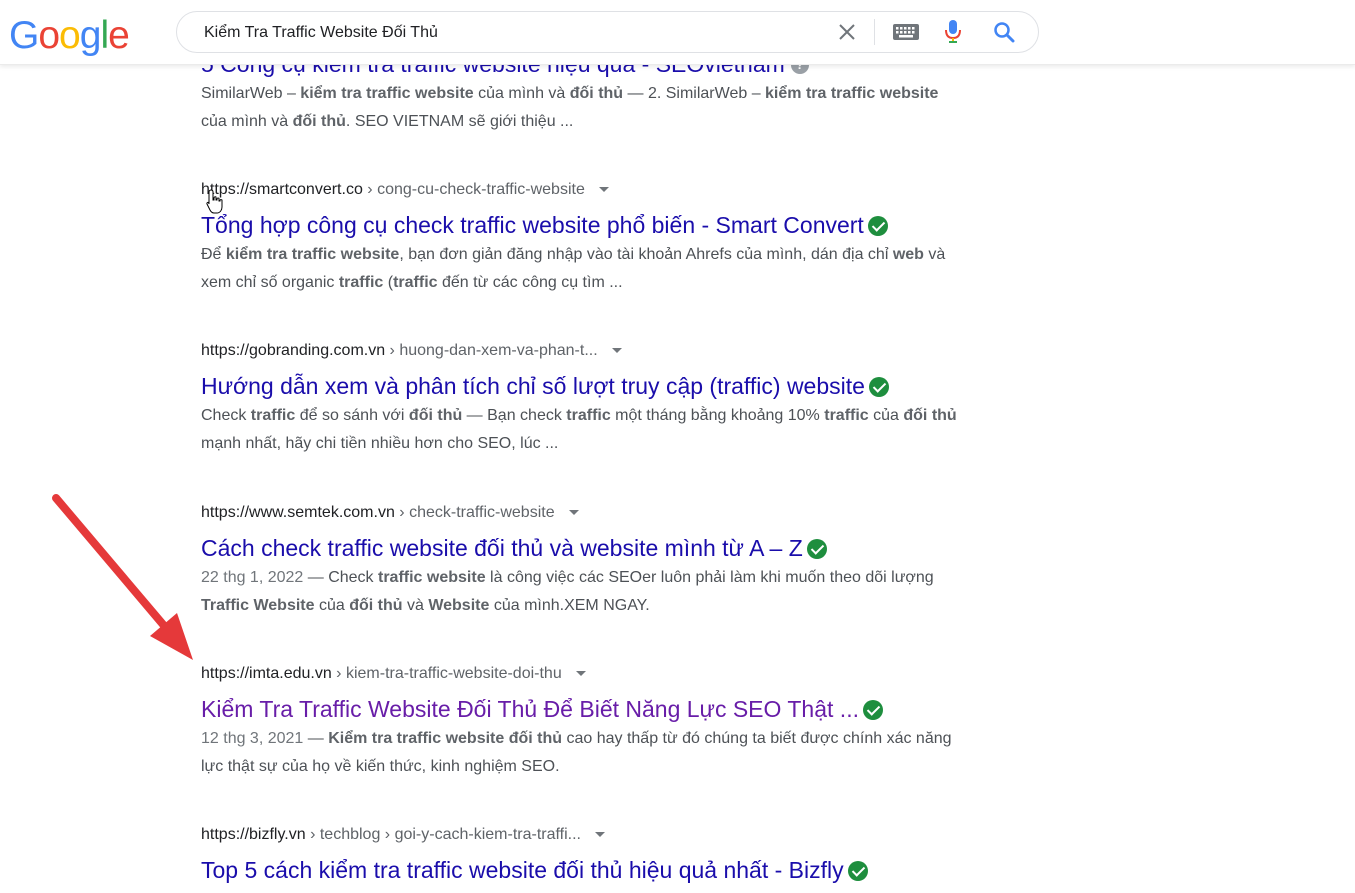 Image resolution: width=1355 pixels, height=893 pixels. I want to click on result-domain: https://smartconvert.co, so click(282, 189).